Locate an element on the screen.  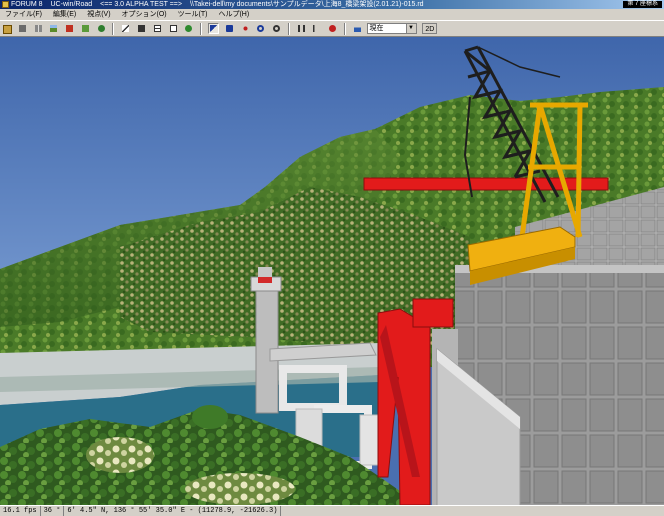
camera-icon is located at coordinates (229, 28).